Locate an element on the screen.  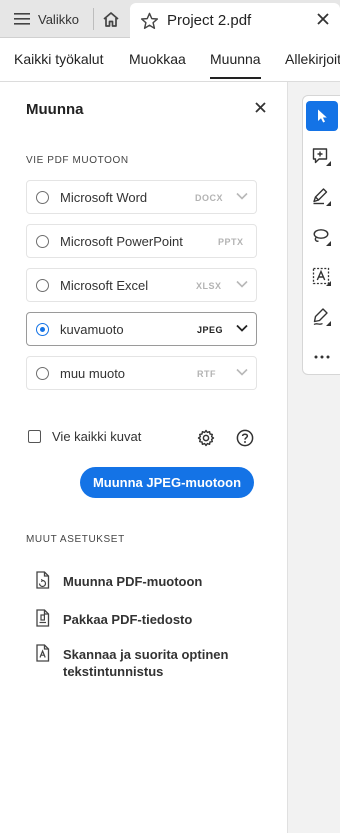
other-item-label: Muunna PDF-muotoon is located at coordinates (133, 581).